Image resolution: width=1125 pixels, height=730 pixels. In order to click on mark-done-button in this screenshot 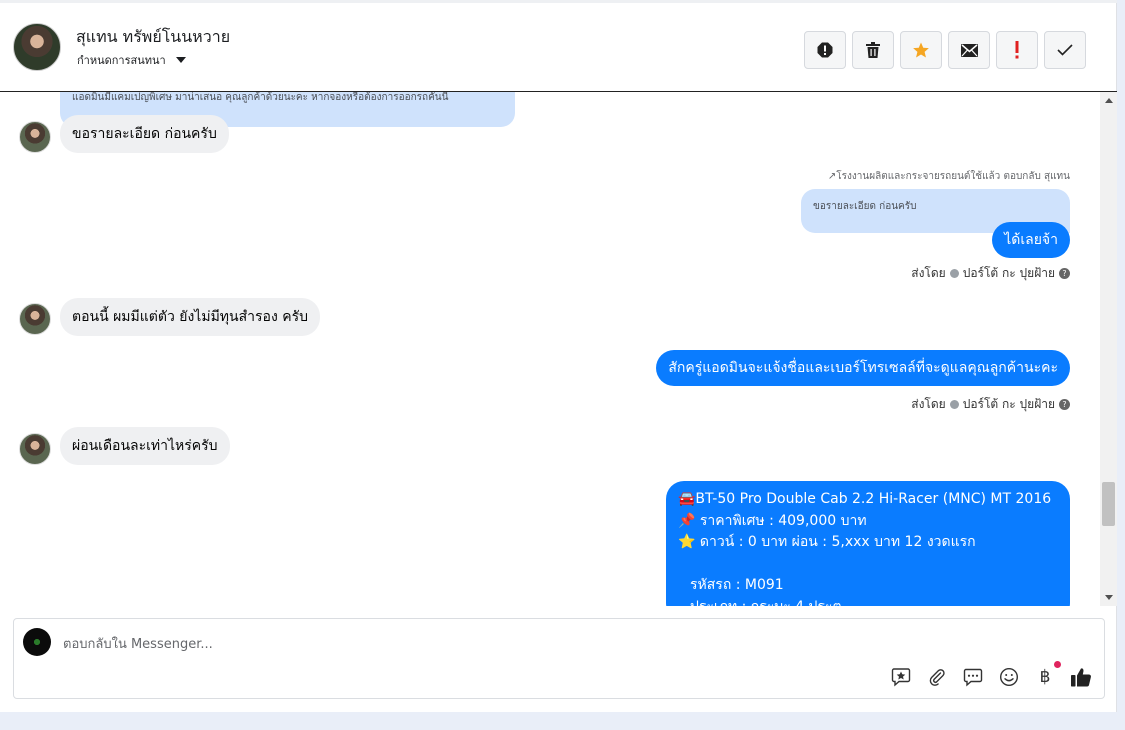, I will do `click(1065, 50)`.